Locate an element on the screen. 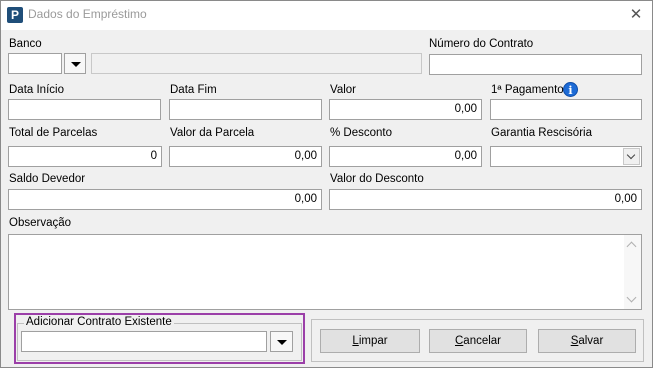 This screenshot has height=368, width=653. desconto-pct-input: 0,00 is located at coordinates (405, 156).